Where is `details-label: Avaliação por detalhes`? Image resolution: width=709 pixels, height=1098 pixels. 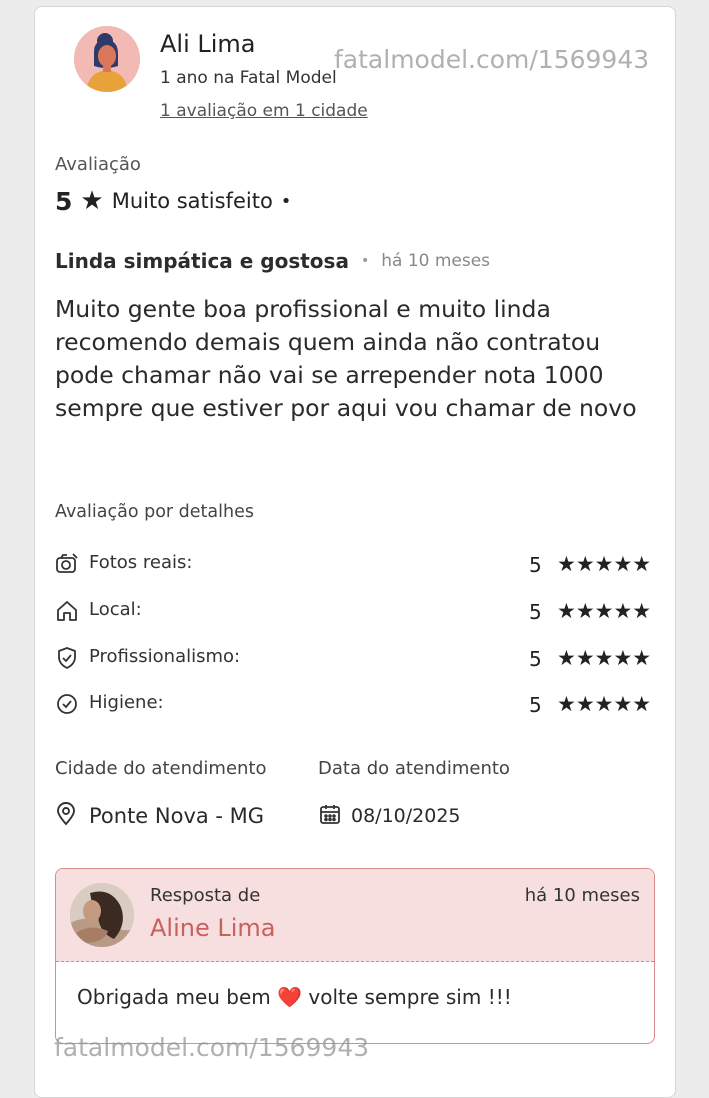 details-label: Avaliação por detalhes is located at coordinates (154, 512).